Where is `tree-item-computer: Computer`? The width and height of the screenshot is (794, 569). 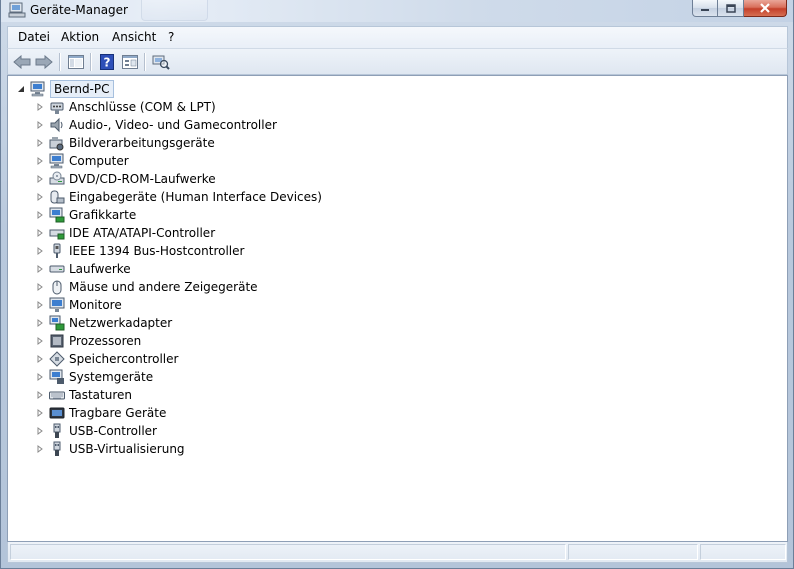
tree-item-computer: Computer is located at coordinates (82, 161).